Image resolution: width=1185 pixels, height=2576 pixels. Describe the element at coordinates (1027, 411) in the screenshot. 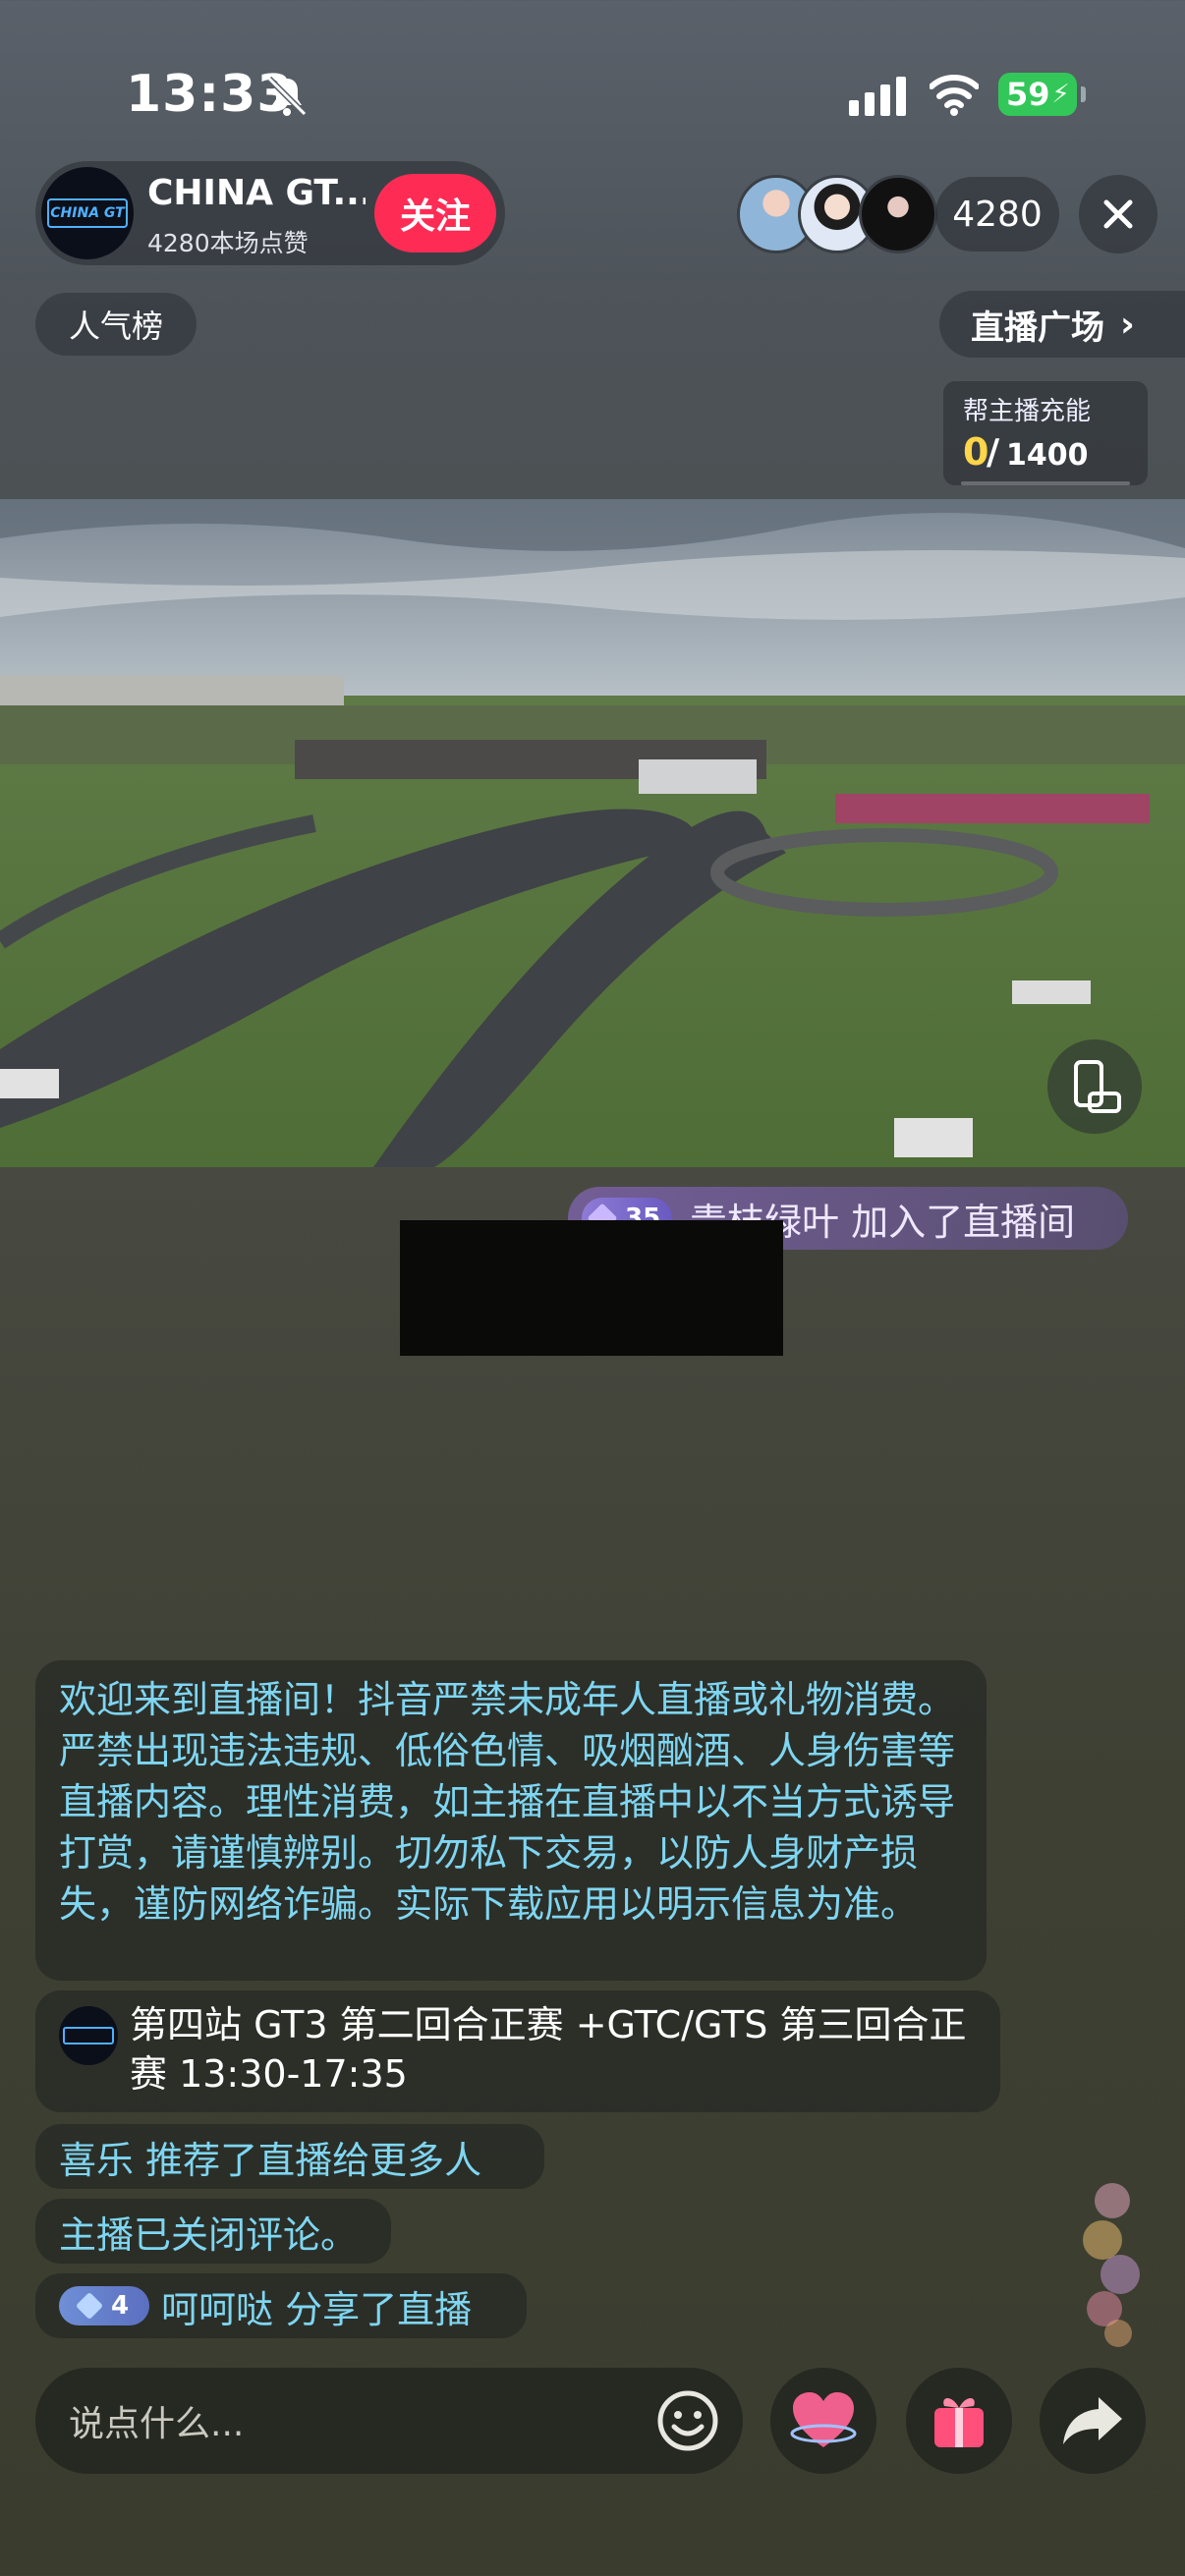

I see `charge-label: 帮主播充能` at that location.